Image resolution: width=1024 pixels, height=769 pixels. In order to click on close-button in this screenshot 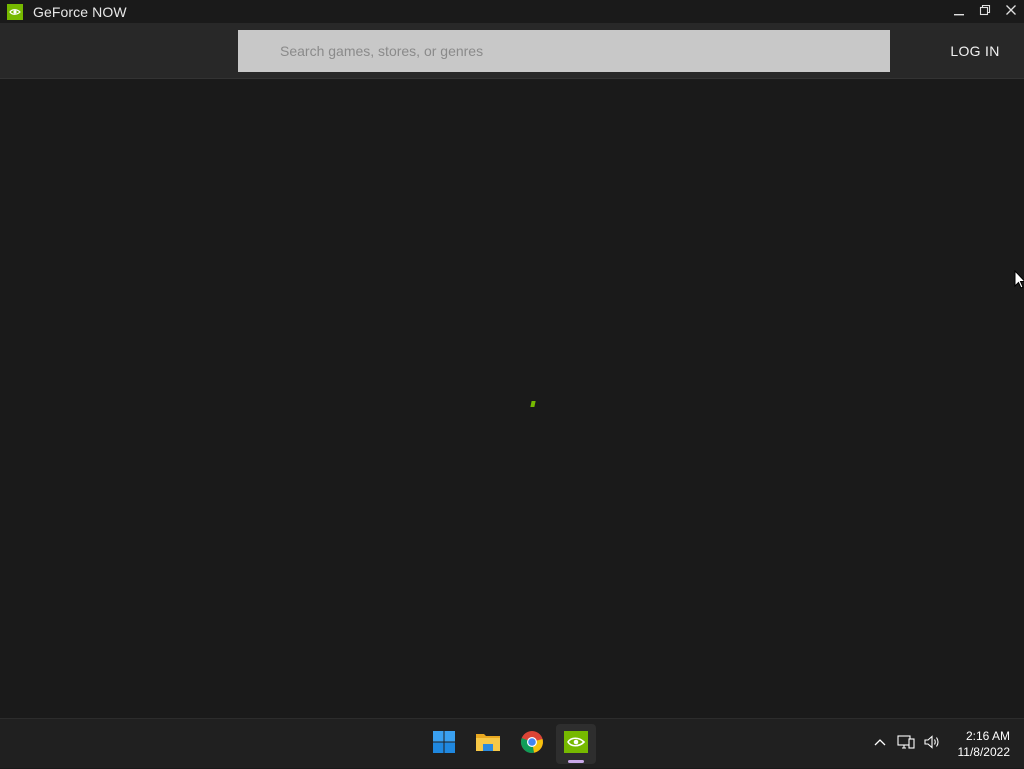, I will do `click(1011, 11)`.